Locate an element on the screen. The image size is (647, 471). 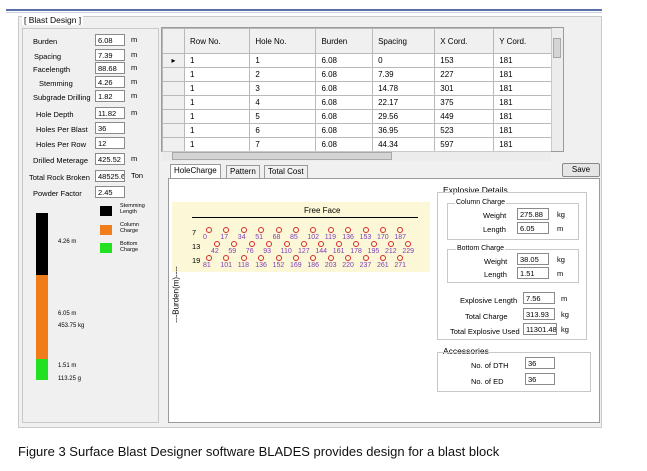
param-input-spacing: 7.39 is located at coordinates (110, 55).